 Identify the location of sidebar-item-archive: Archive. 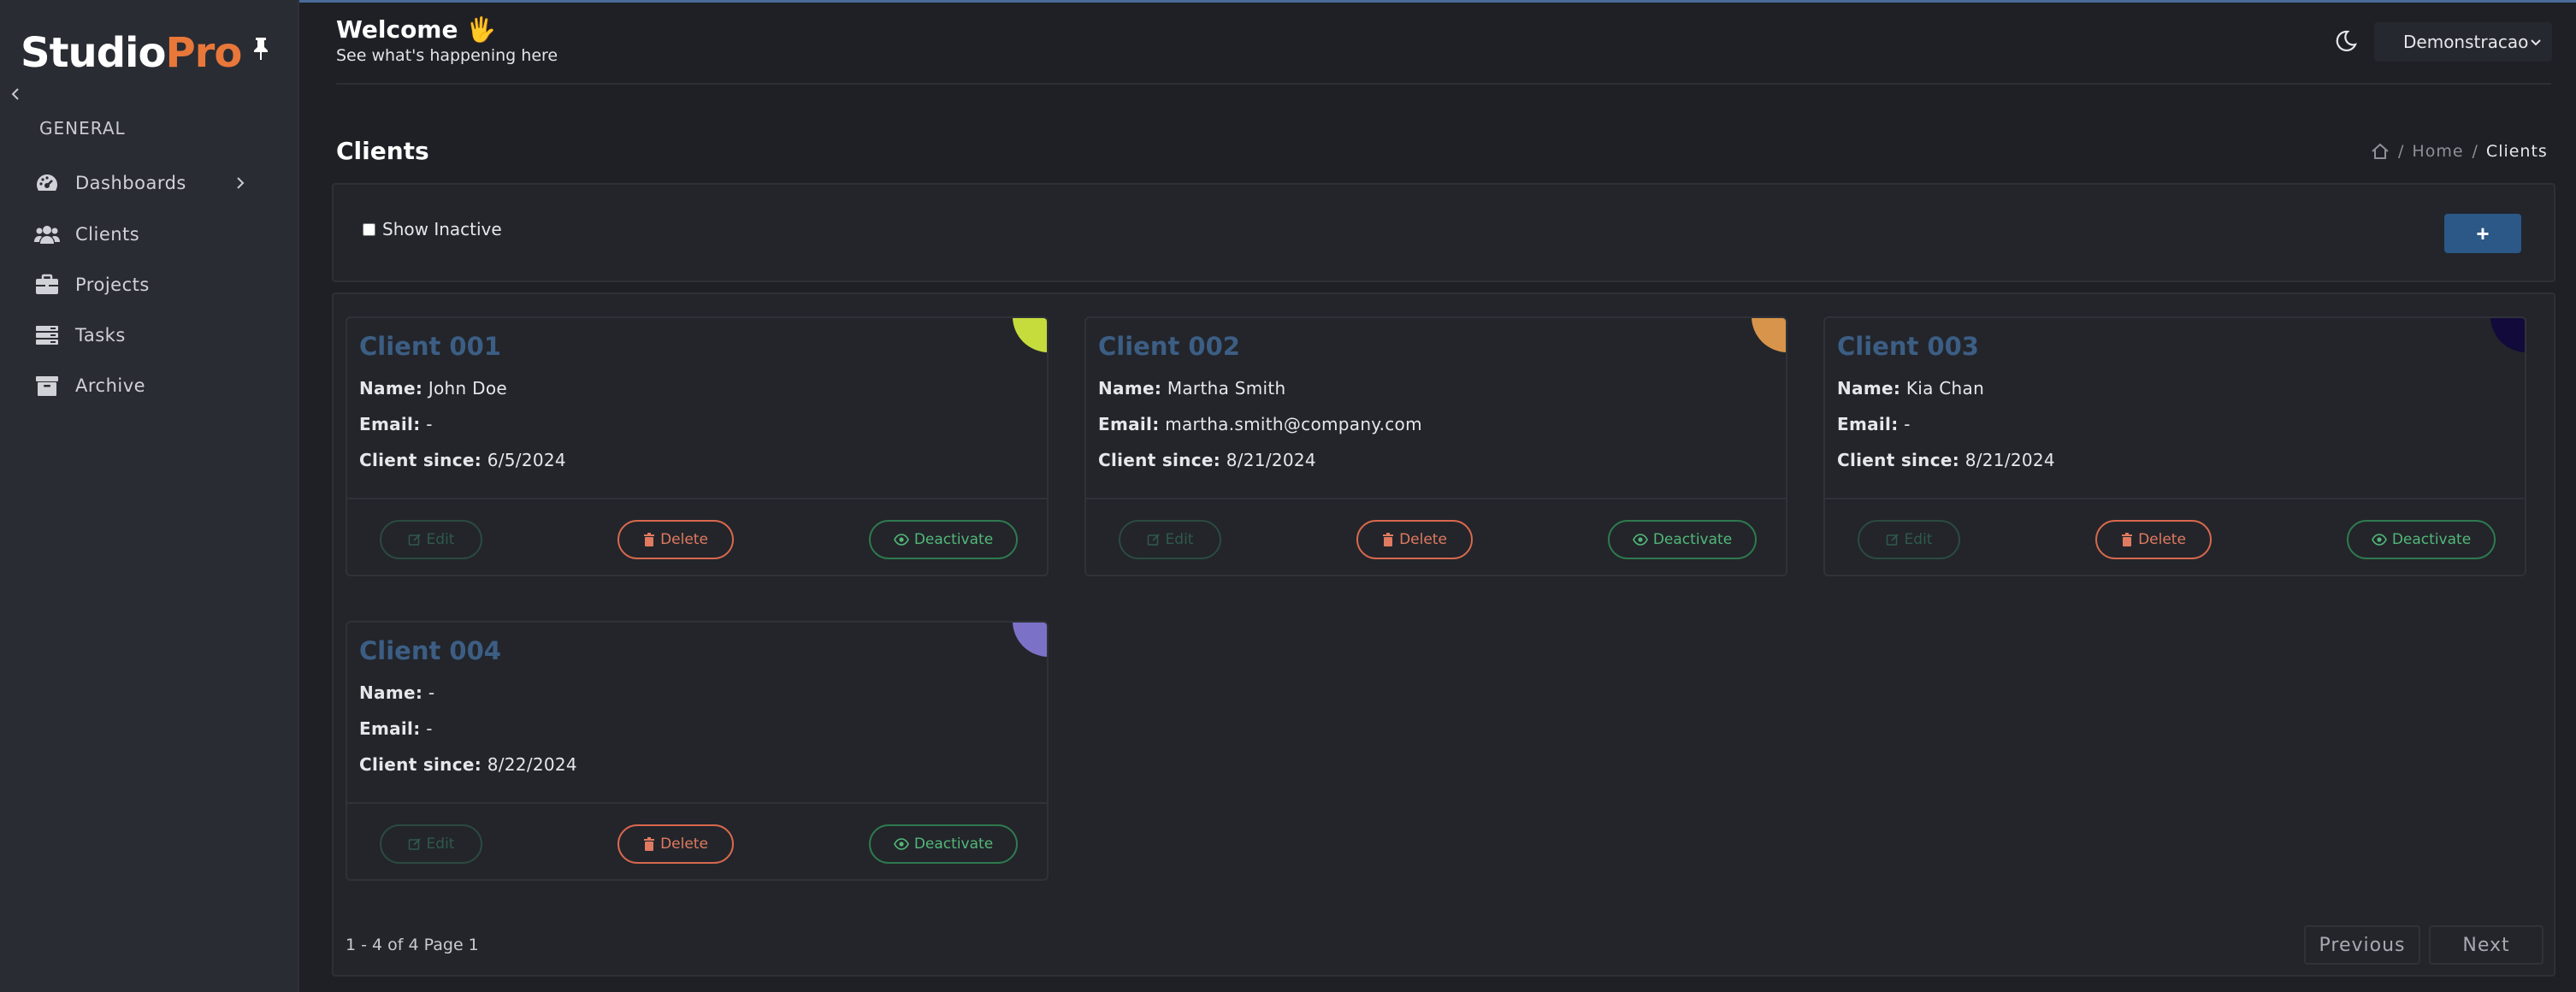
(145, 386).